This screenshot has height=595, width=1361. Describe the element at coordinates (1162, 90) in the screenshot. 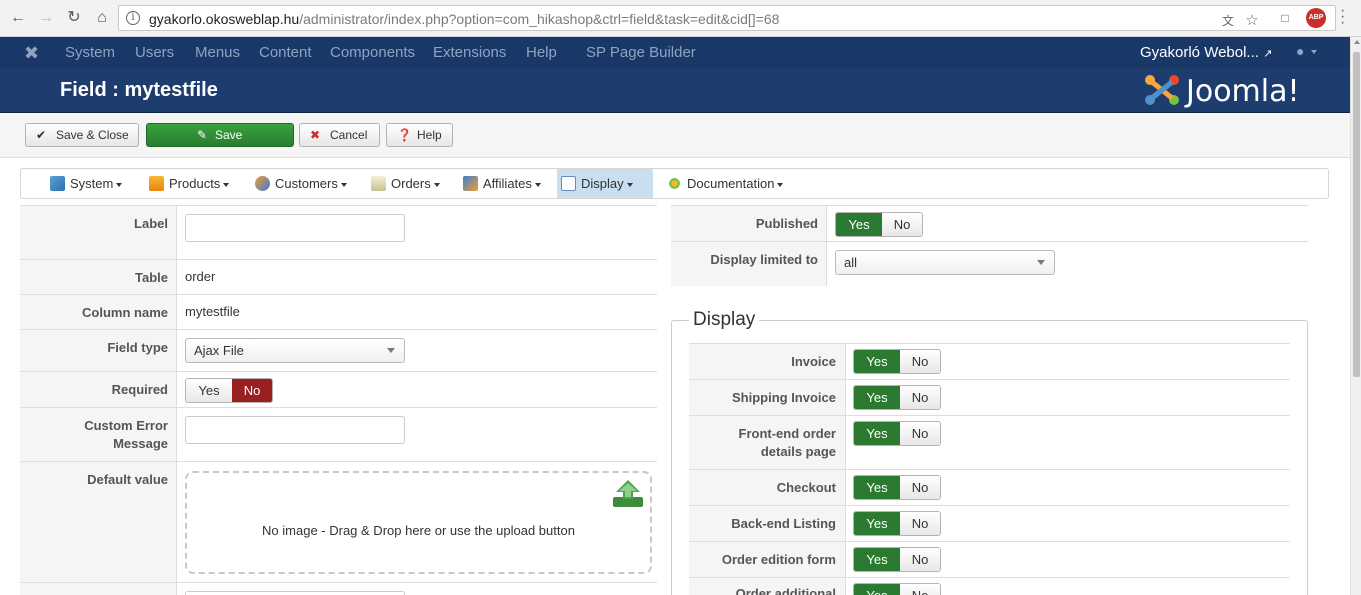

I see `joomla-logo-icon` at that location.